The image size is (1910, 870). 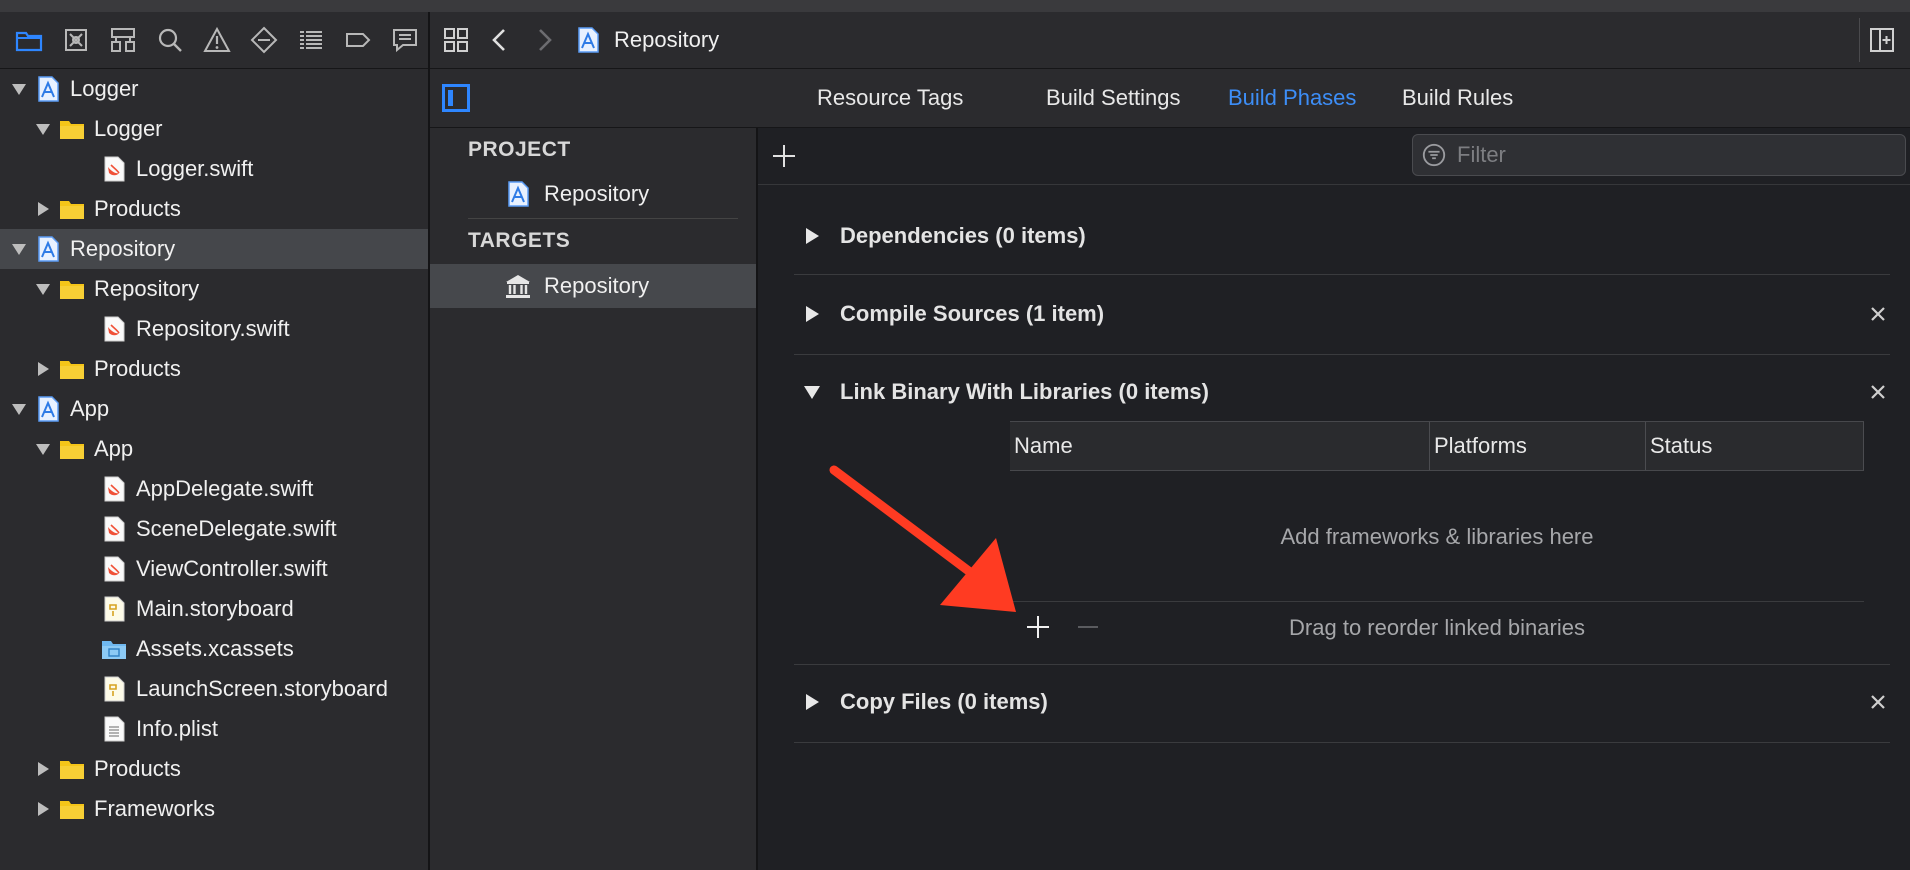 What do you see at coordinates (263, 40) in the screenshot?
I see `test-icon` at bounding box center [263, 40].